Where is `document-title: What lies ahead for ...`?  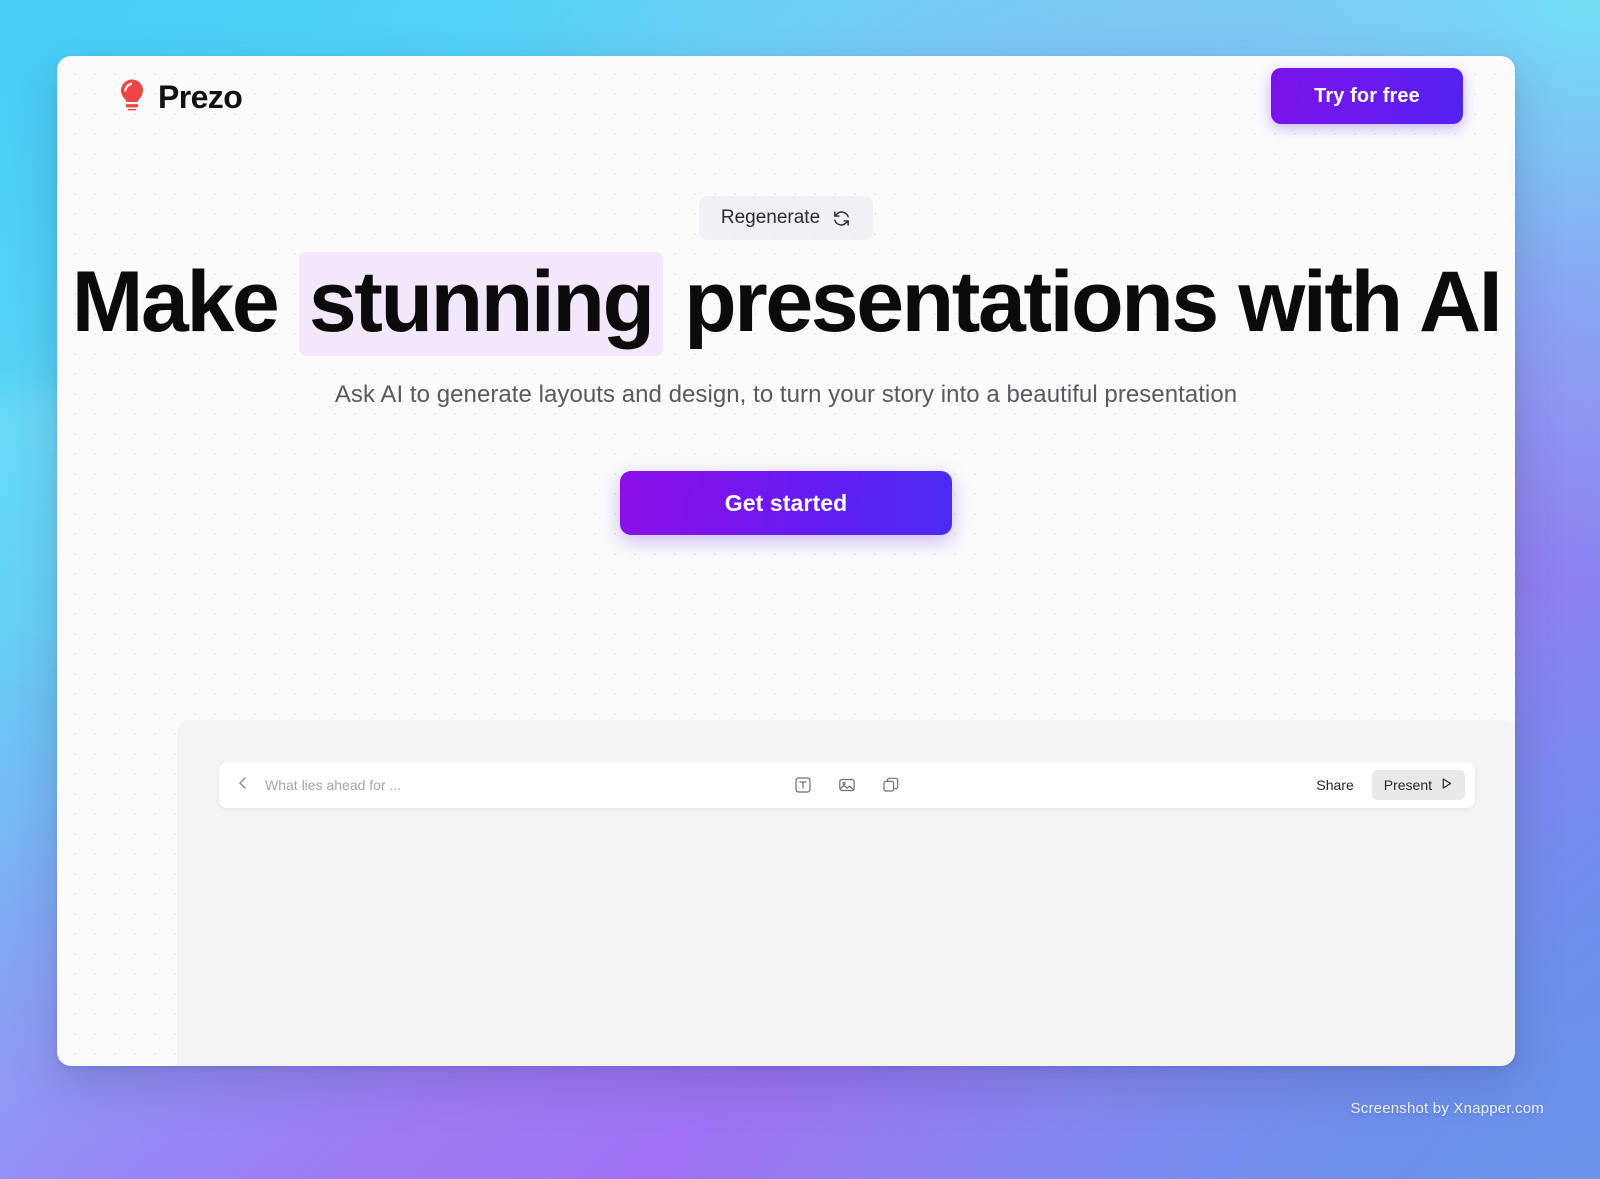
document-title: What lies ahead for ... is located at coordinates (333, 785).